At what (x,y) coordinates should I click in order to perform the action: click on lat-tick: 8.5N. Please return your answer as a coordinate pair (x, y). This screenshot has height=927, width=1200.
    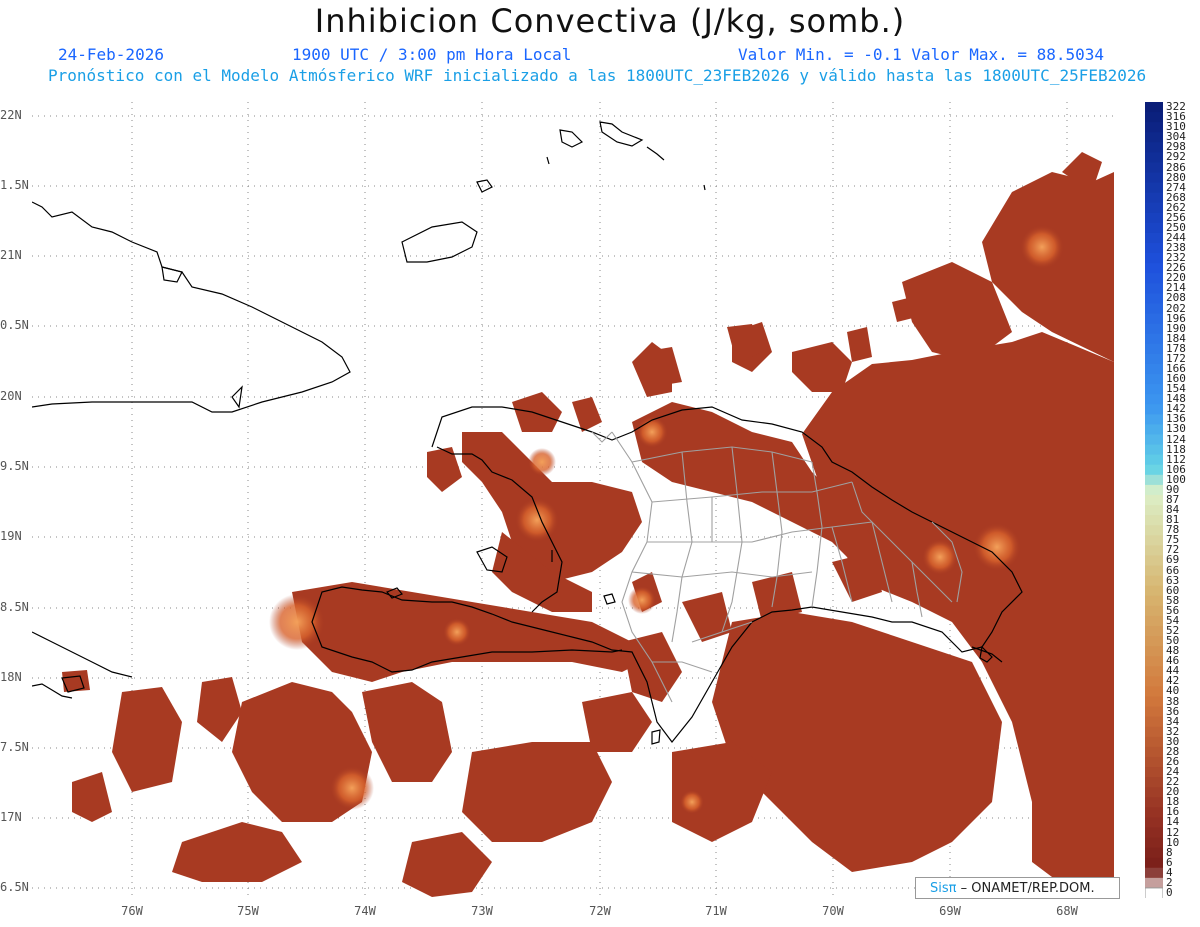
    Looking at the image, I should click on (14, 607).